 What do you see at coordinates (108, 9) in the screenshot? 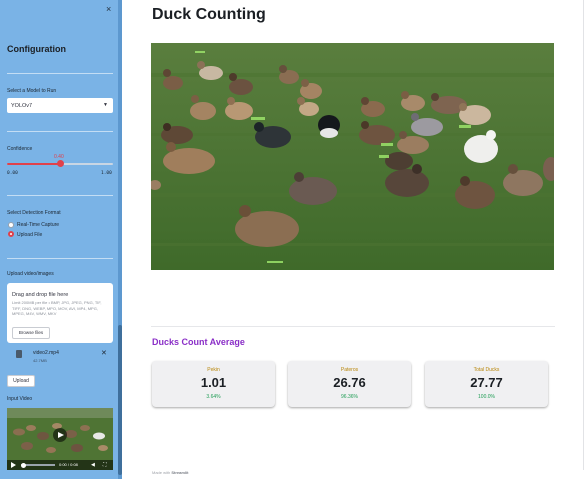
I see `close-icon: ×` at bounding box center [108, 9].